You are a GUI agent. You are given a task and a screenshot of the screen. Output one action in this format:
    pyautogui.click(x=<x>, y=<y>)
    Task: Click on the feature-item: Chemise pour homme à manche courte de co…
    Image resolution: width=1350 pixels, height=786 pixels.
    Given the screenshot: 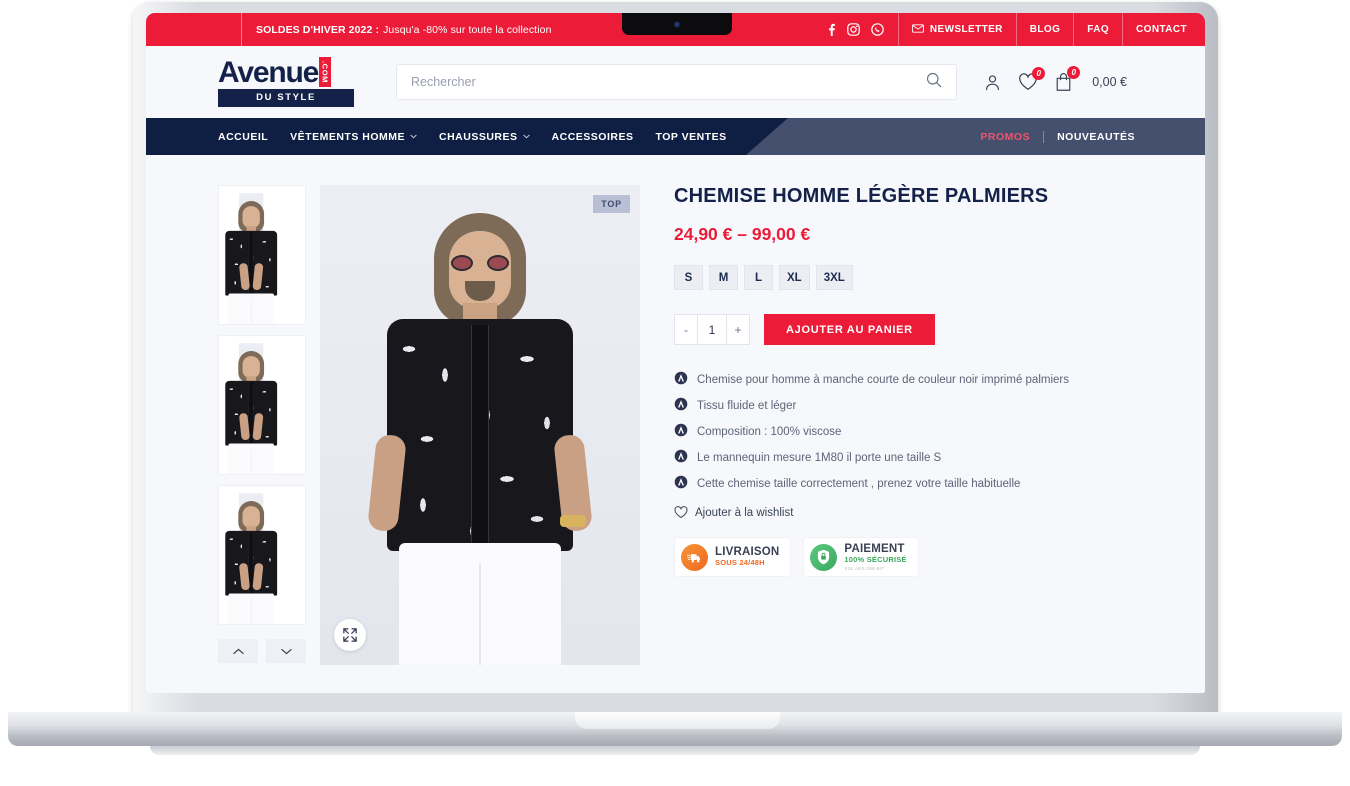 What is the action you would take?
    pyautogui.click(x=909, y=379)
    